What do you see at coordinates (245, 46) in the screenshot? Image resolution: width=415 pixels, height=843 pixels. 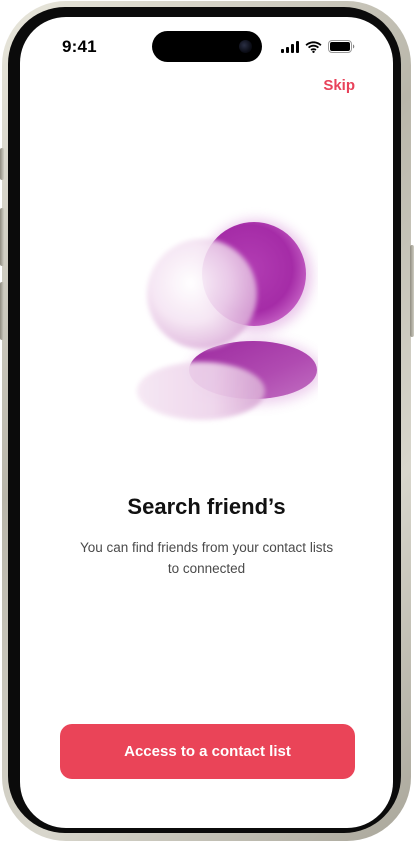 I see `front-camera-icon` at bounding box center [245, 46].